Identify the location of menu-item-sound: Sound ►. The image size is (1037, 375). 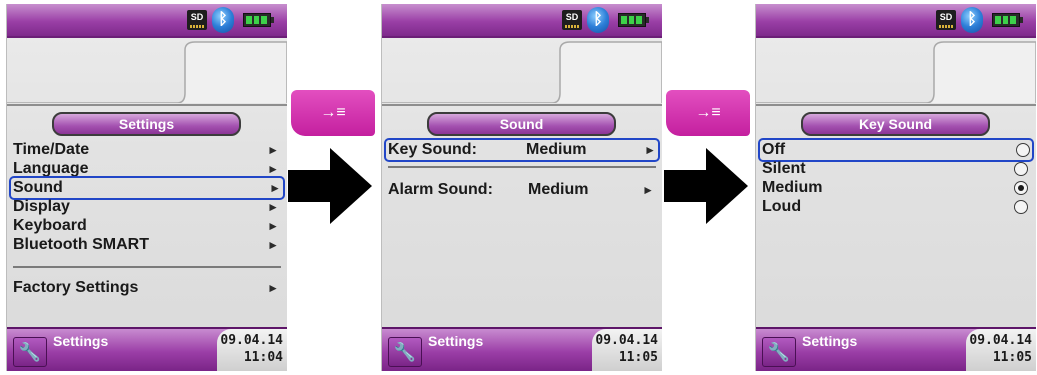
(147, 188).